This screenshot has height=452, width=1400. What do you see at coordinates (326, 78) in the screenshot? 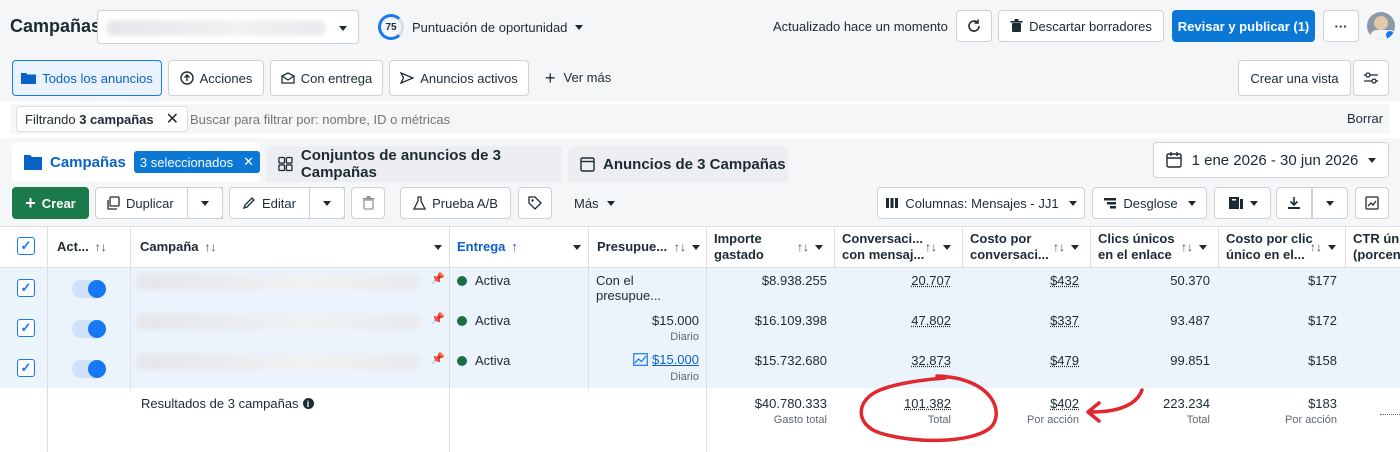
I see `pill-with-delivery: Con entrega` at bounding box center [326, 78].